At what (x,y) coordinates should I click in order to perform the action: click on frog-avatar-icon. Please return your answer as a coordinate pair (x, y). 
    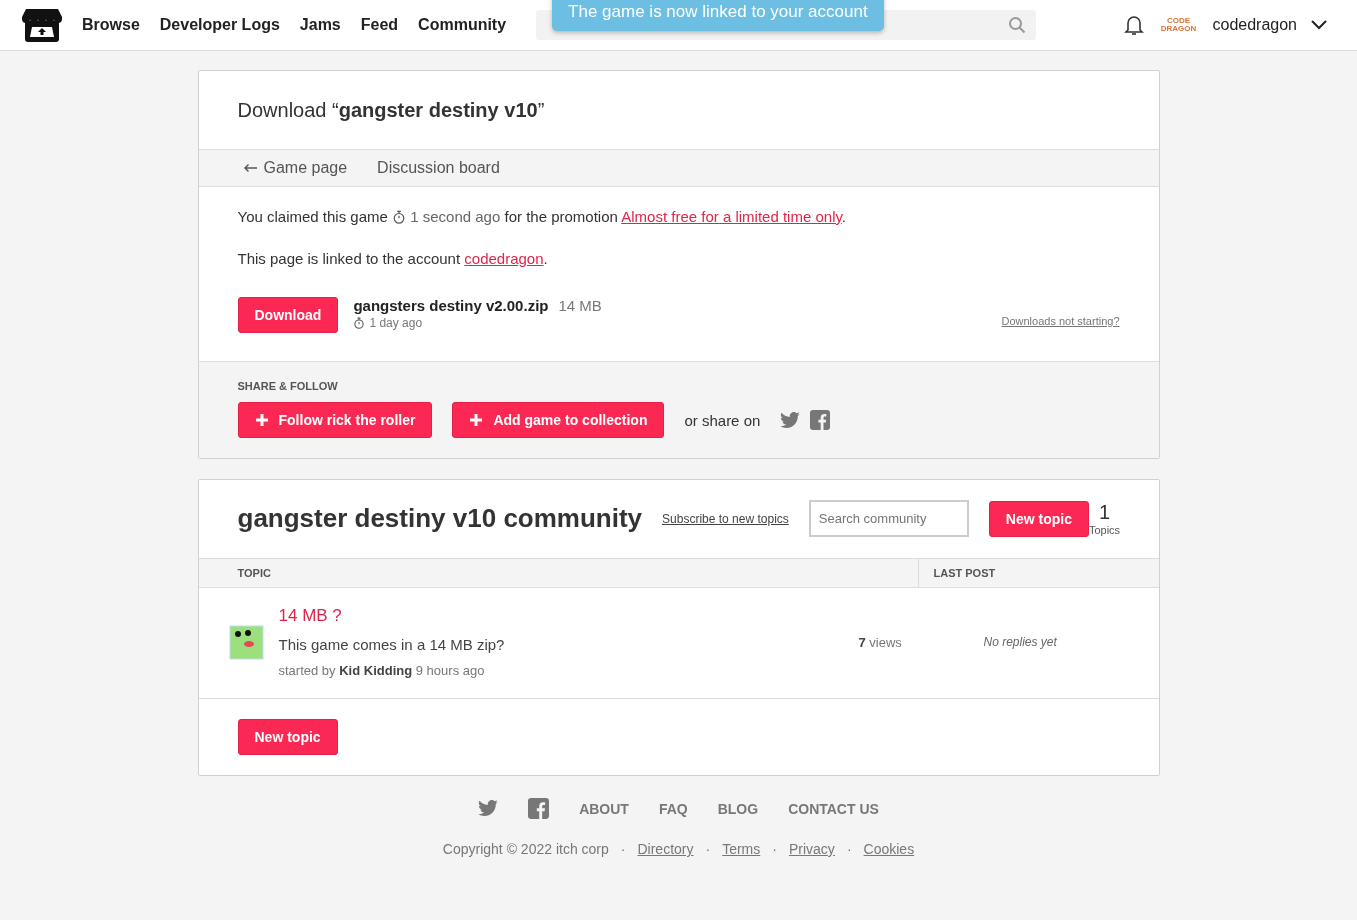
    Looking at the image, I should click on (246, 642).